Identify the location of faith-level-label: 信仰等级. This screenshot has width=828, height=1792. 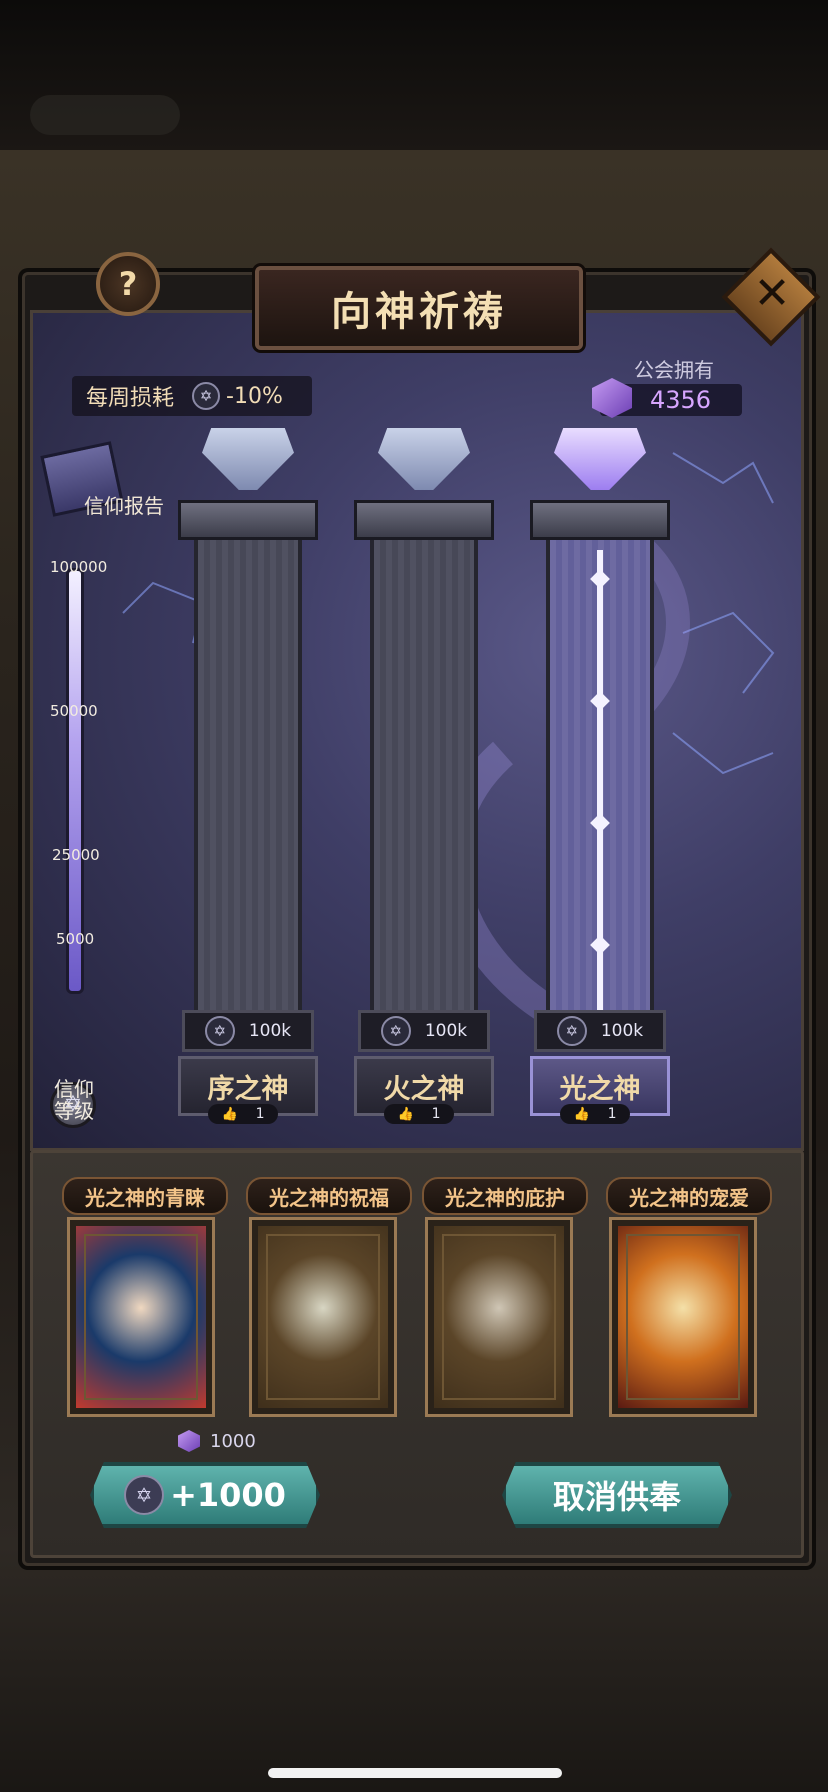
(74, 1100).